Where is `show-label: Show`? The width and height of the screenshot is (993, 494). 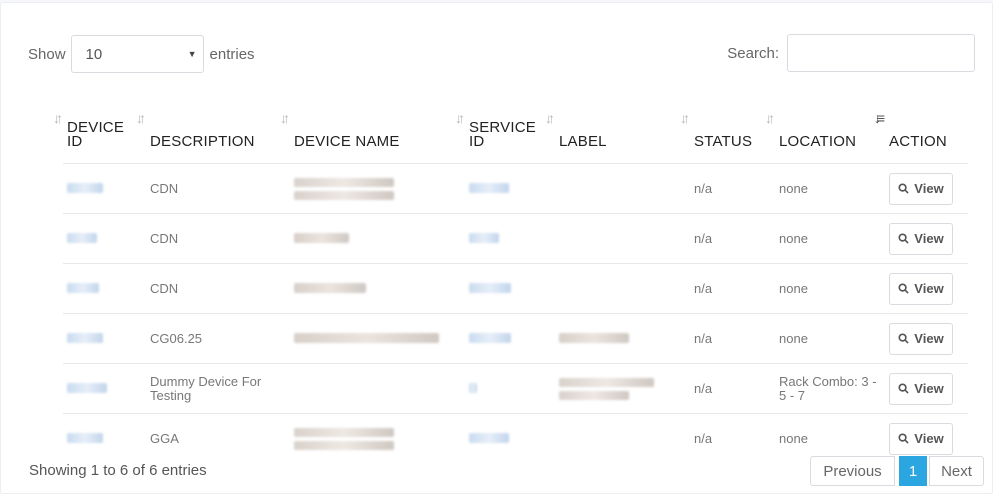 show-label: Show is located at coordinates (47, 54).